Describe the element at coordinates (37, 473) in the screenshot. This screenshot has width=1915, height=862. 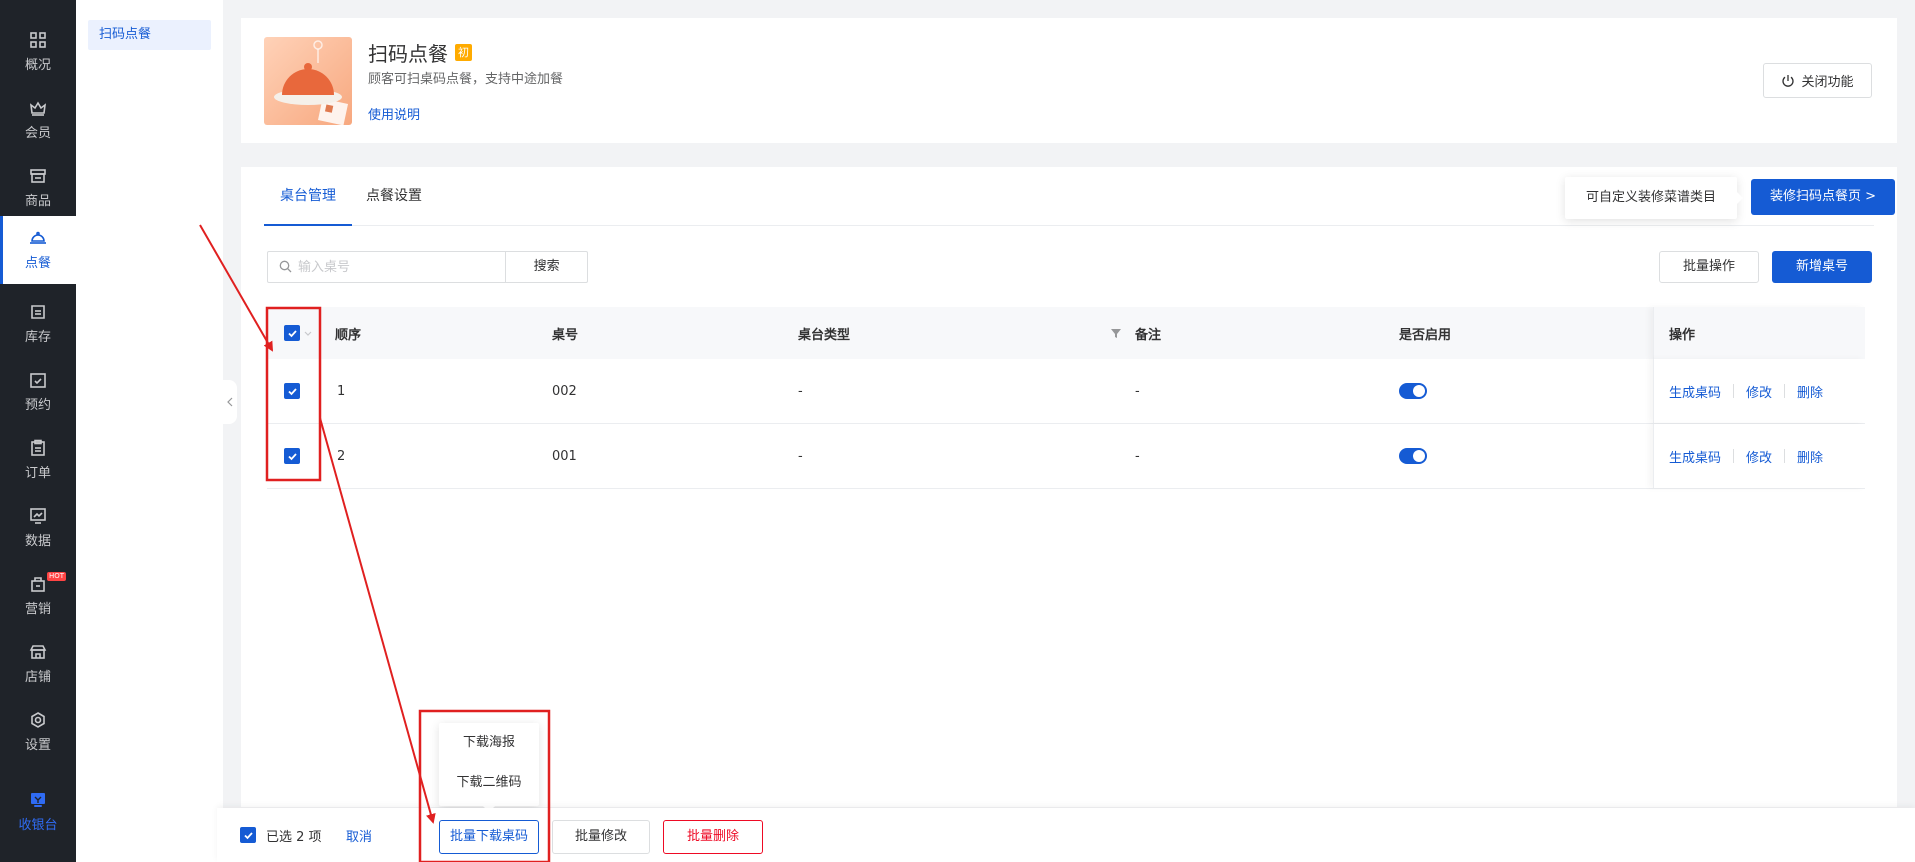
I see `nav-label: 订单` at that location.